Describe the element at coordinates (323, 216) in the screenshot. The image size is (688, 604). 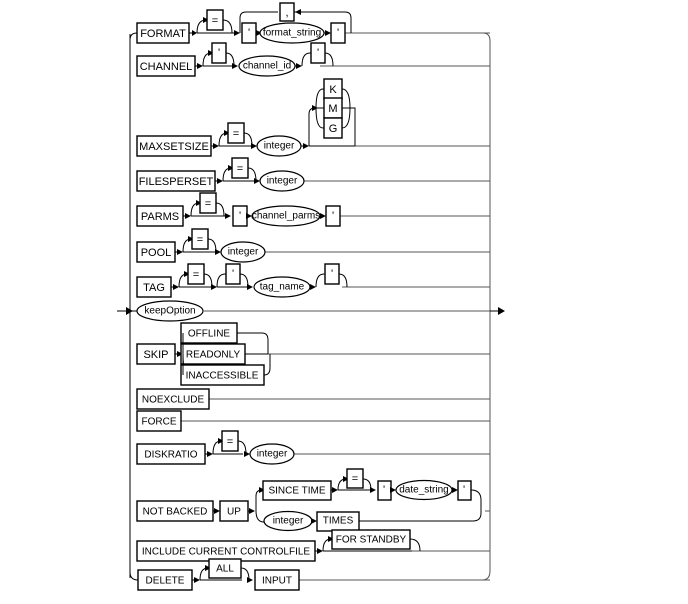
I see `parms-quote2-arrow` at that location.